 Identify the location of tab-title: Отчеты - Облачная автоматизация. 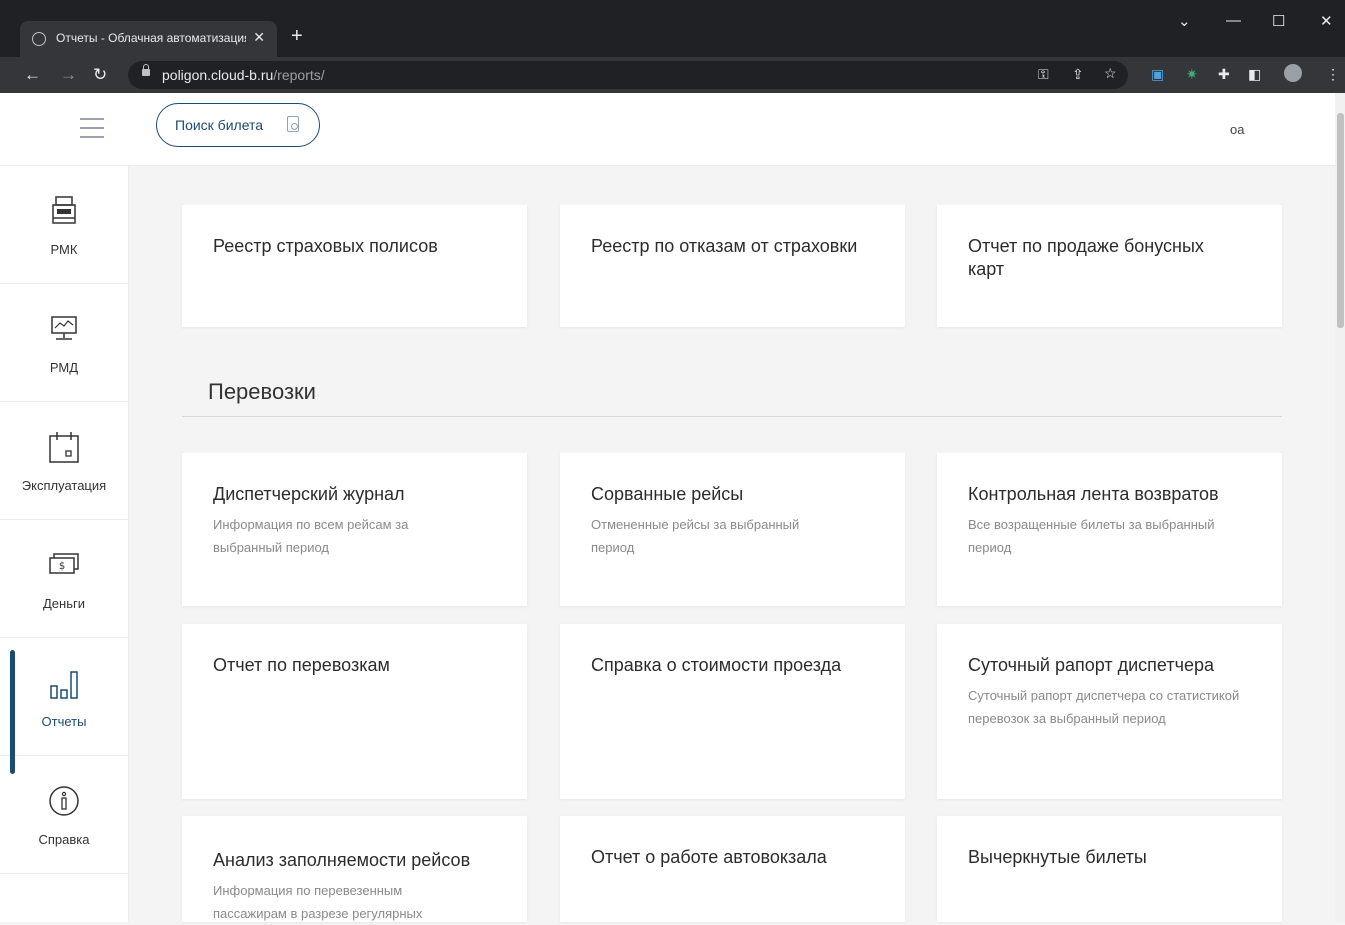
(151, 38).